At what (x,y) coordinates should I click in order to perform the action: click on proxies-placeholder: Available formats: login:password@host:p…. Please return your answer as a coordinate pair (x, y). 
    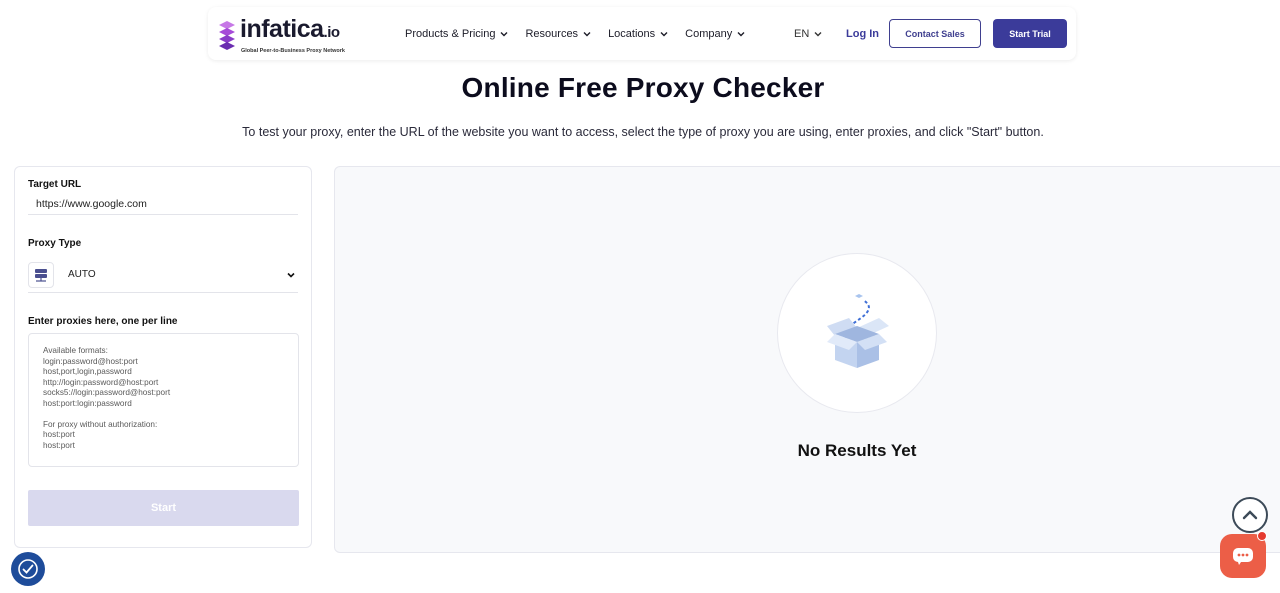
    Looking at the image, I should click on (107, 398).